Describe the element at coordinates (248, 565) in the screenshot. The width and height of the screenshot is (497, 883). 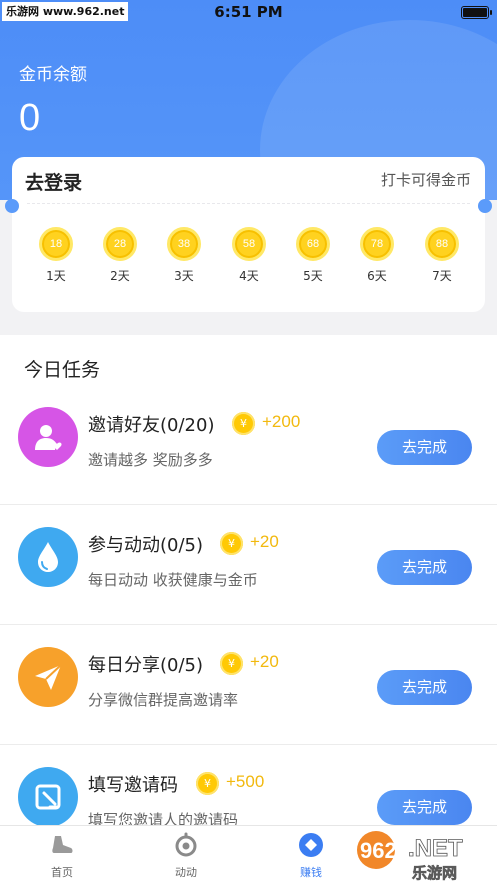
I see `task-item-activity: 参与动动(0/5) ¥ +20 每日动动 收获健康与金币 去完成` at that location.